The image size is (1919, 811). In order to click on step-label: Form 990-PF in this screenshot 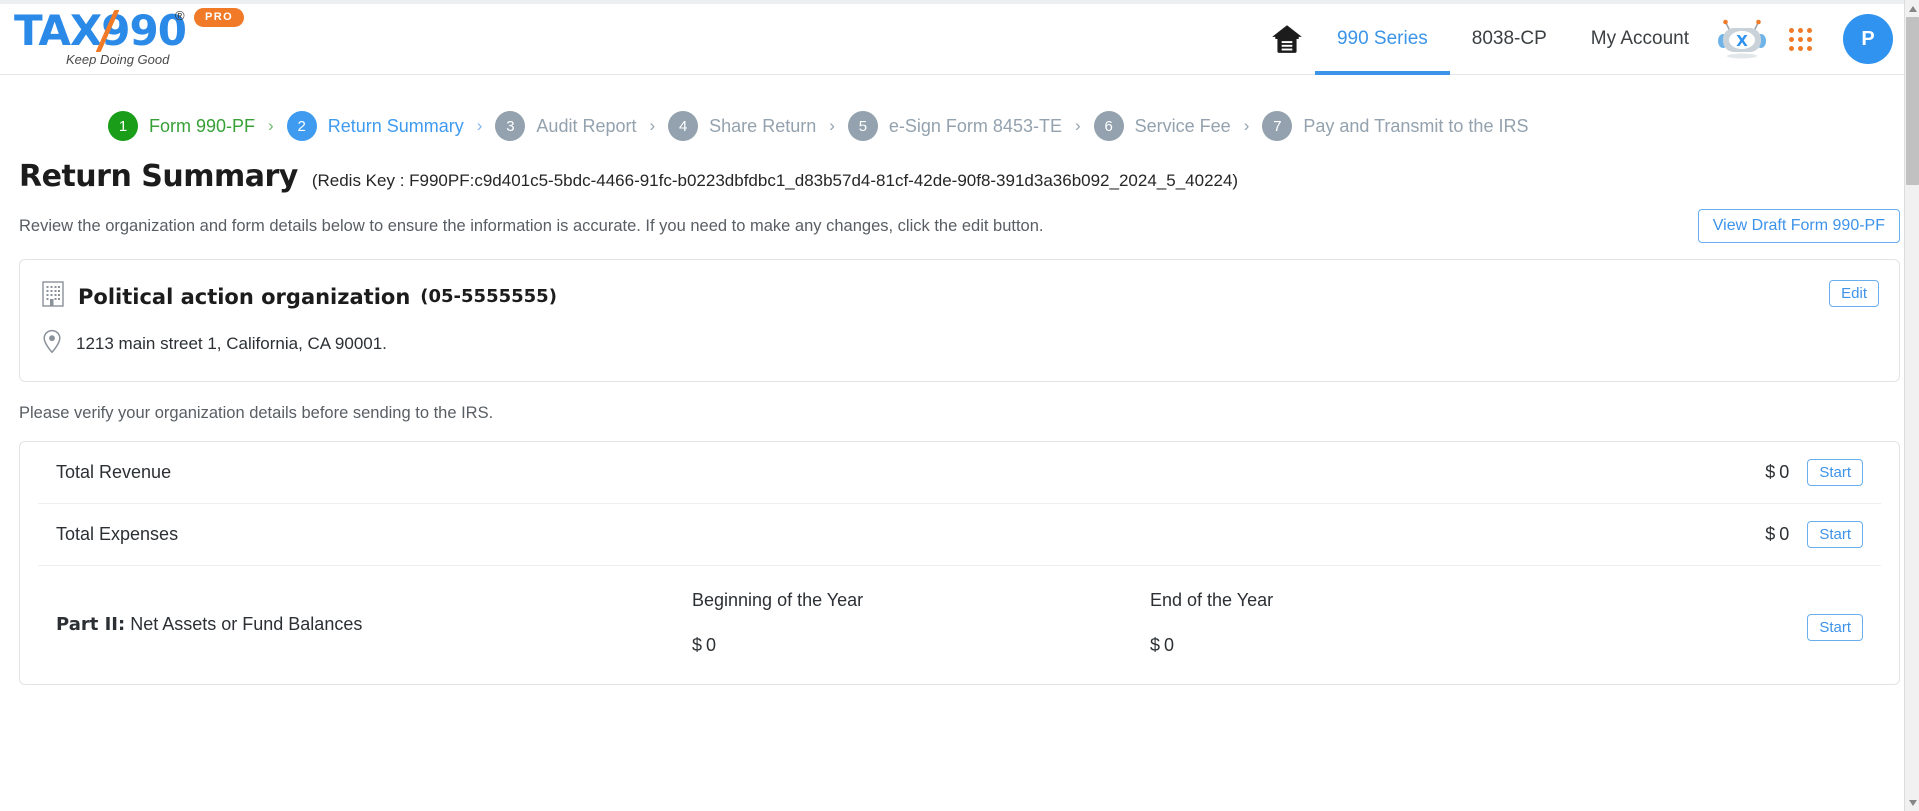, I will do `click(202, 125)`.